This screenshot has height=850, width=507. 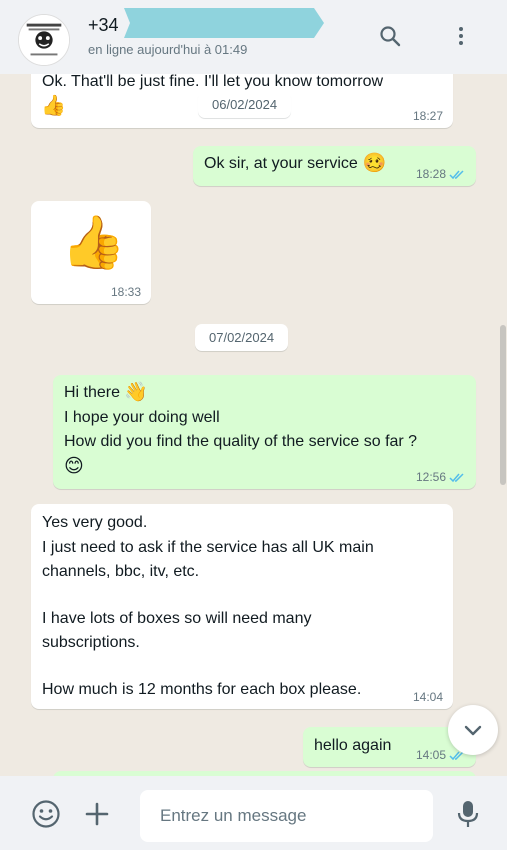 What do you see at coordinates (427, 116) in the screenshot?
I see `message-time: 18:27` at bounding box center [427, 116].